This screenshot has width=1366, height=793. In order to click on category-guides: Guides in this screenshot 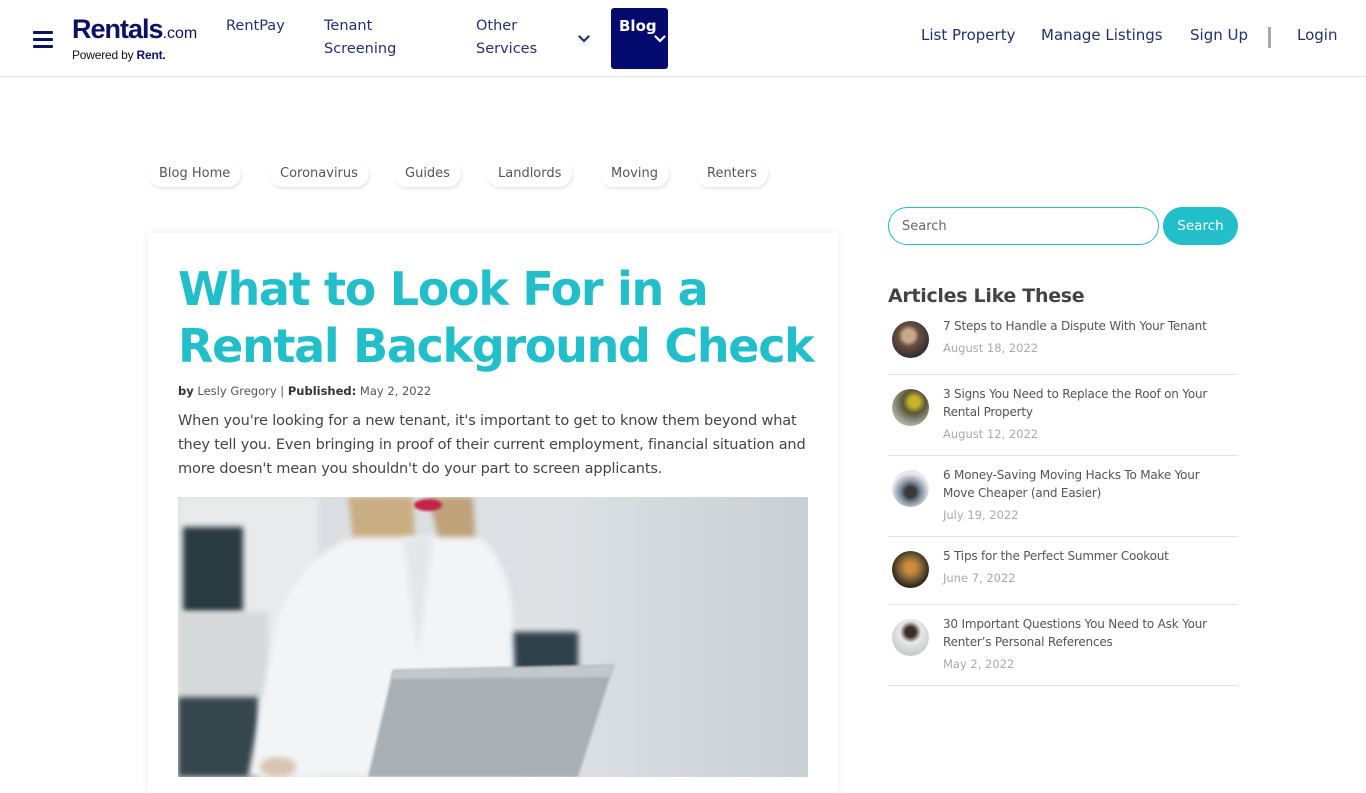, I will do `click(427, 173)`.